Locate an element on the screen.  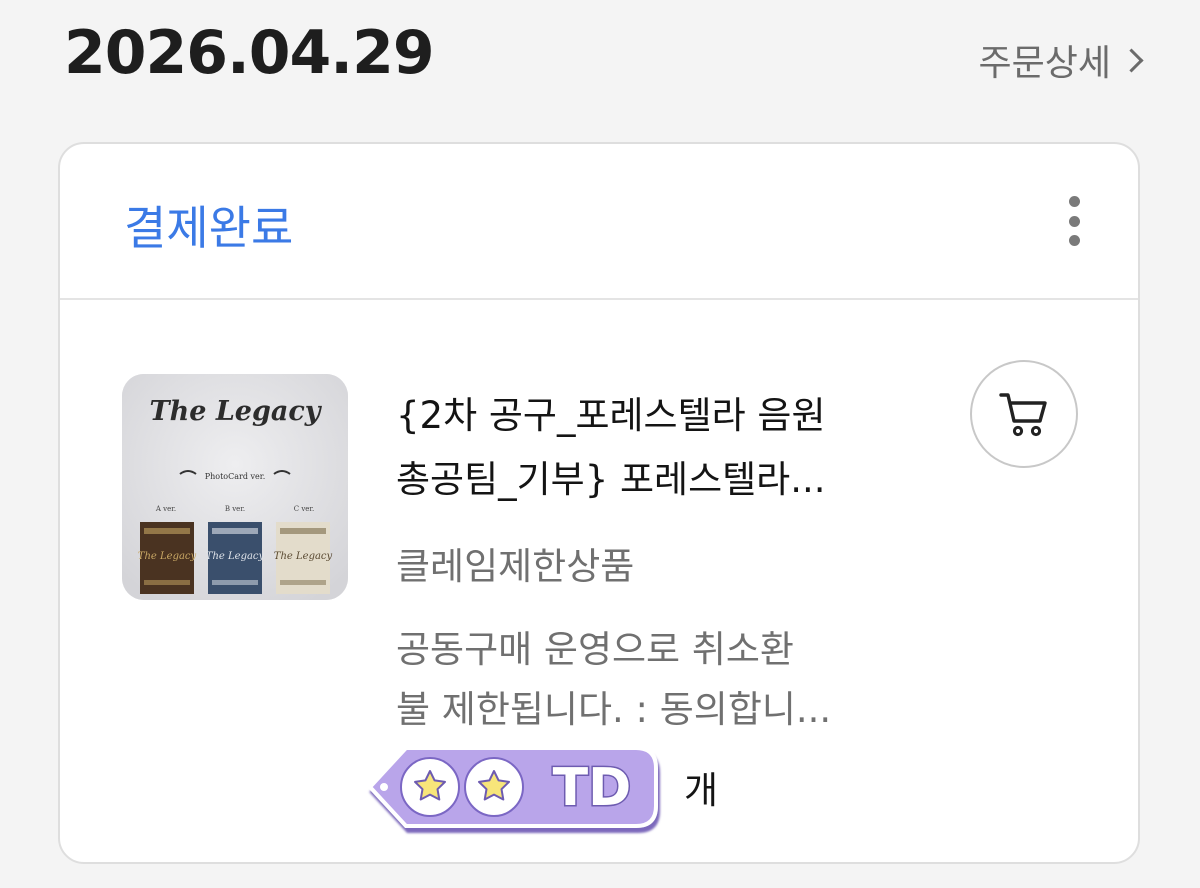
album-subtitle-text: PhotoCard ver. is located at coordinates (235, 476).